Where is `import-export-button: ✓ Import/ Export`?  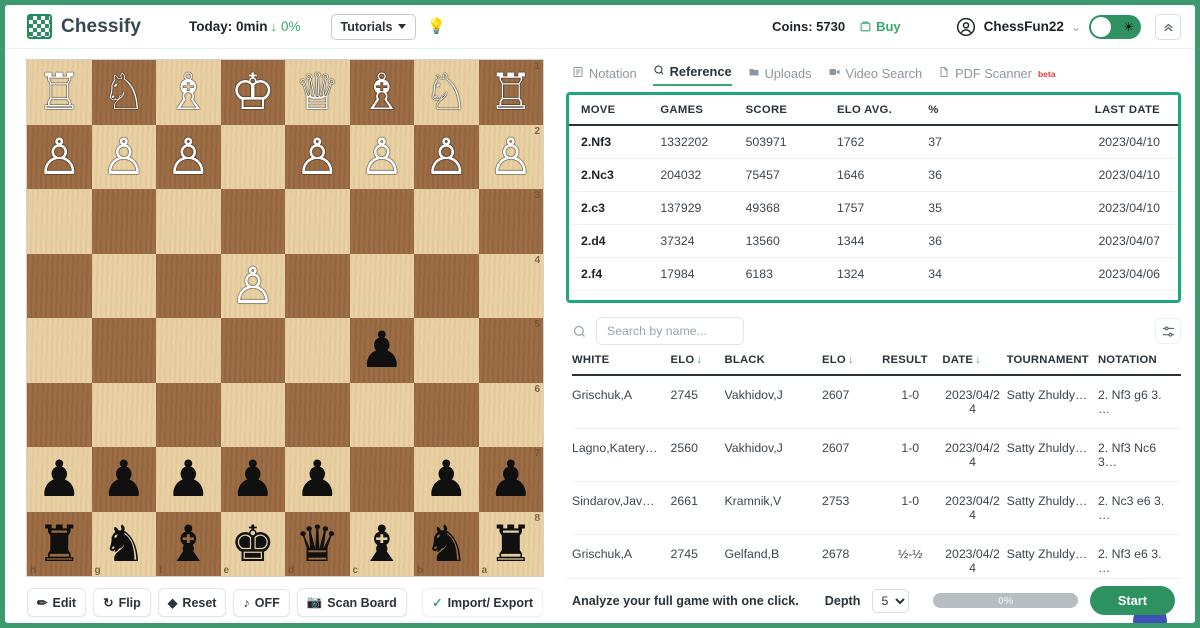
import-export-button: ✓ Import/ Export is located at coordinates (482, 602).